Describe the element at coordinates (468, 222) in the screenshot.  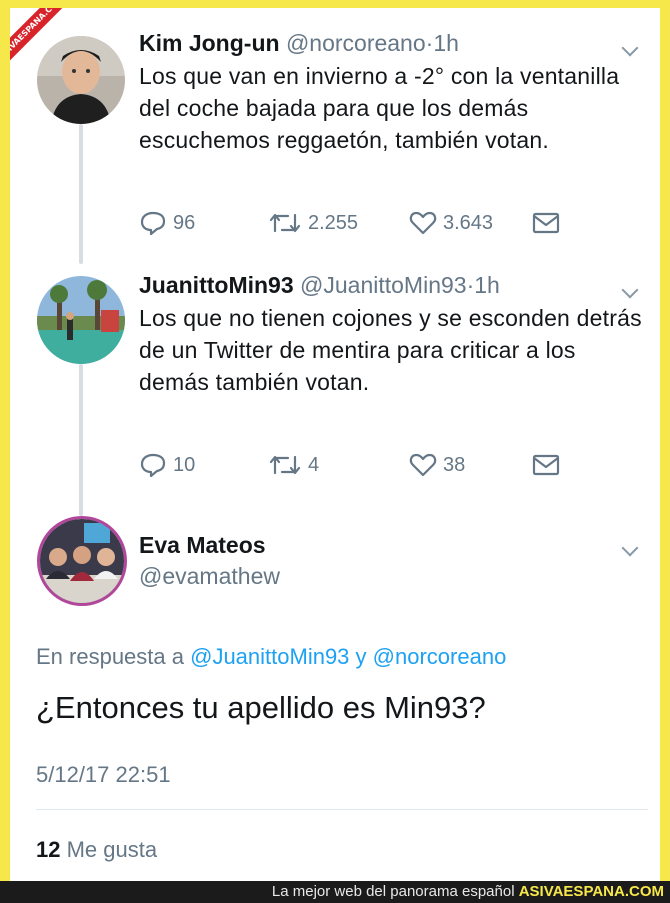
I see `like-count: 3.643` at that location.